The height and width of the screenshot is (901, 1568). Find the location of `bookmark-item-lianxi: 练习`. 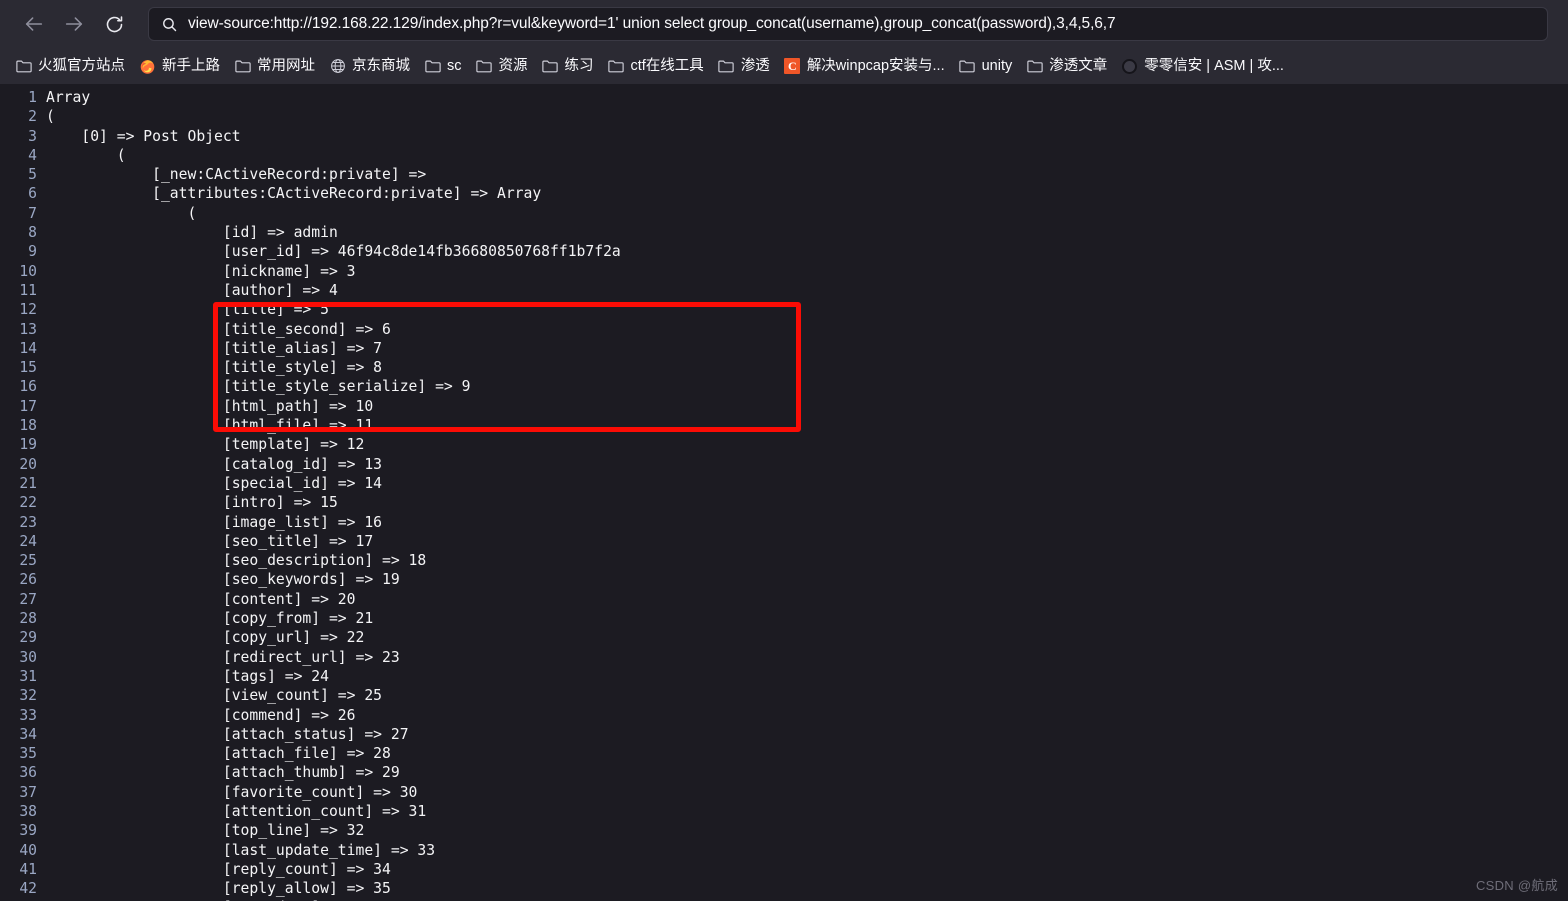

bookmark-item-lianxi: 练习 is located at coordinates (568, 66).